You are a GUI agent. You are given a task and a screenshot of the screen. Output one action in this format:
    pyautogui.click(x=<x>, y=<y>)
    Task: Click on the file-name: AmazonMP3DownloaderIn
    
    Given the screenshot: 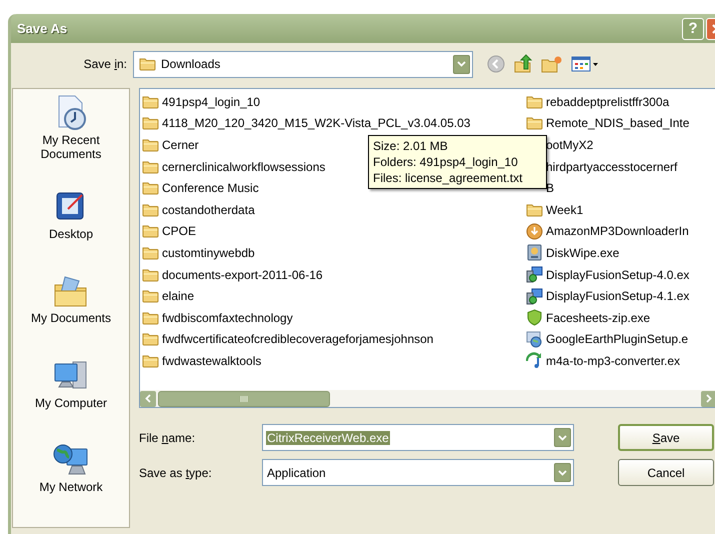 What is the action you would take?
    pyautogui.click(x=617, y=231)
    